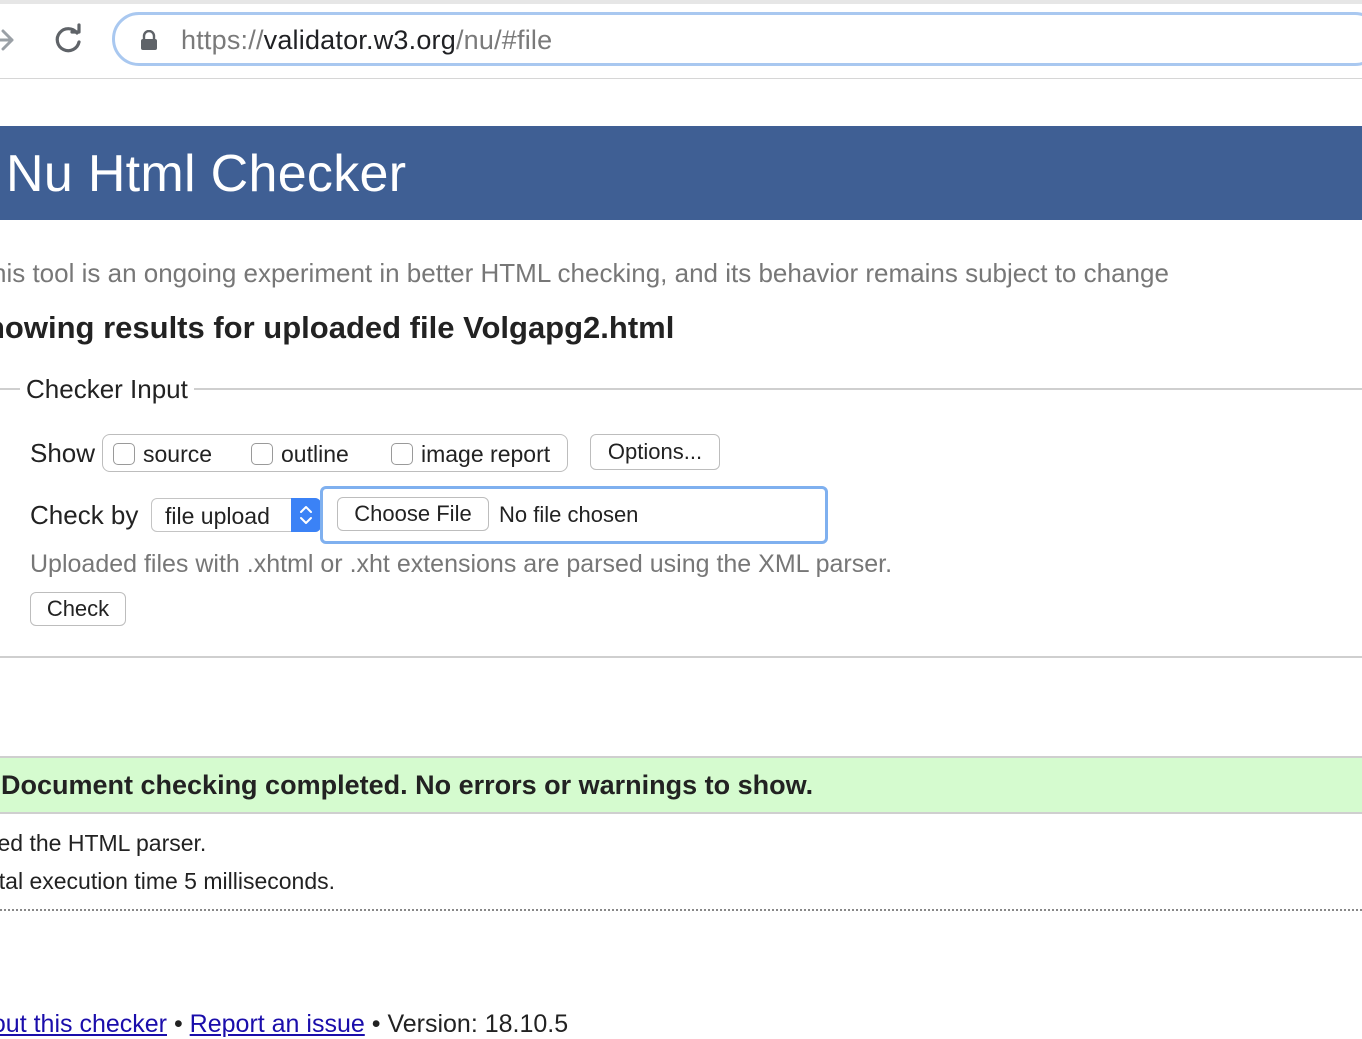  I want to click on about-checker-link: bout this checker, so click(83, 1024).